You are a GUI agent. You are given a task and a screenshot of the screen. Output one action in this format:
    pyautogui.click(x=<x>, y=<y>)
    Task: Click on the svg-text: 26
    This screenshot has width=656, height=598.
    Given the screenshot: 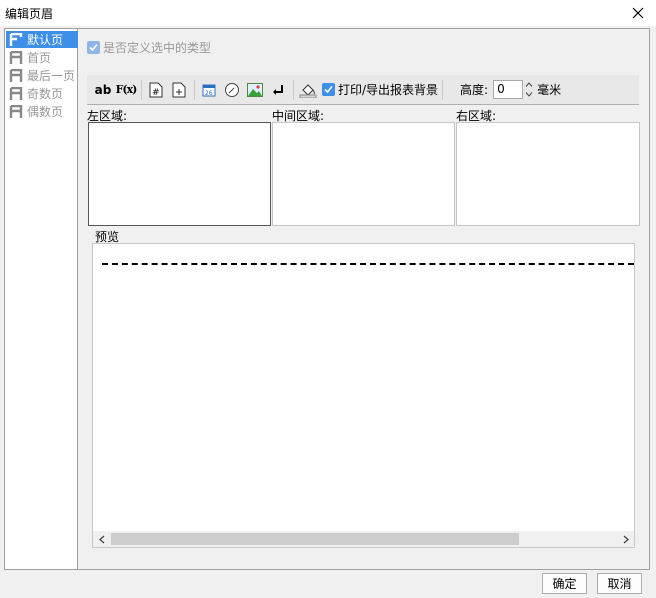 What is the action you would take?
    pyautogui.click(x=209, y=93)
    